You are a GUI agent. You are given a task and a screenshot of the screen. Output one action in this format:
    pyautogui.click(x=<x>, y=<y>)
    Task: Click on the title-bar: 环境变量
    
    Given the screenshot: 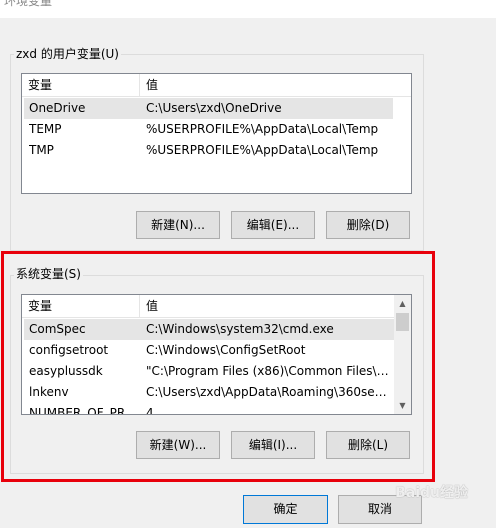 What is the action you would take?
    pyautogui.click(x=248, y=9)
    